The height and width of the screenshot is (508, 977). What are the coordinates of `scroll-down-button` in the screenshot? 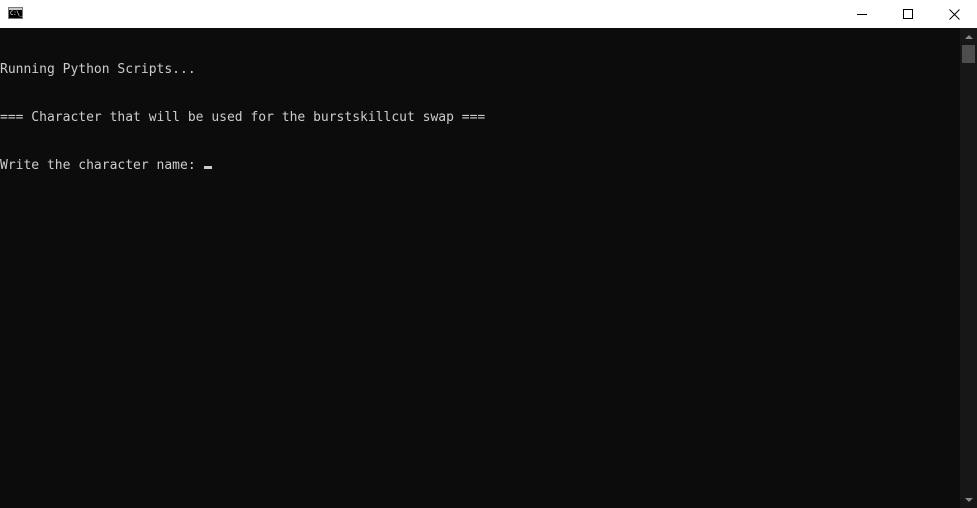 It's located at (968, 499).